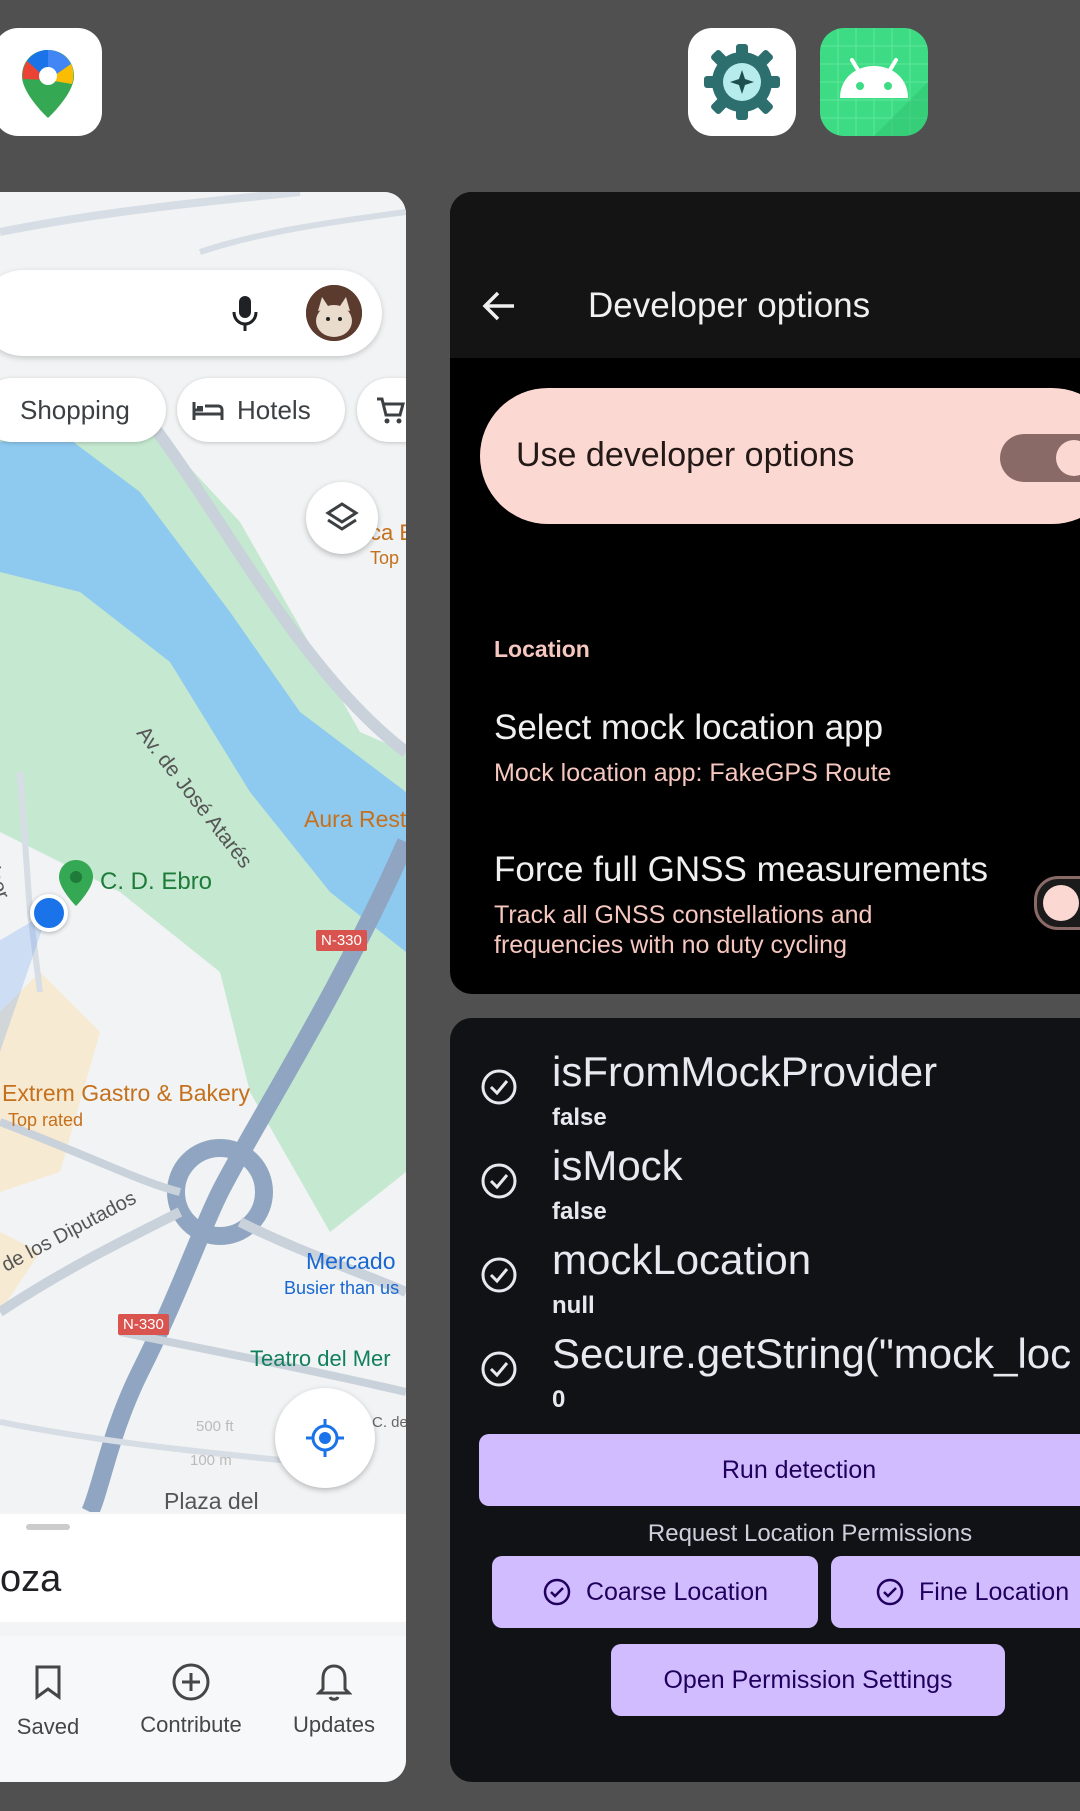  What do you see at coordinates (559, 1399) in the screenshot?
I see `check-value: 0` at bounding box center [559, 1399].